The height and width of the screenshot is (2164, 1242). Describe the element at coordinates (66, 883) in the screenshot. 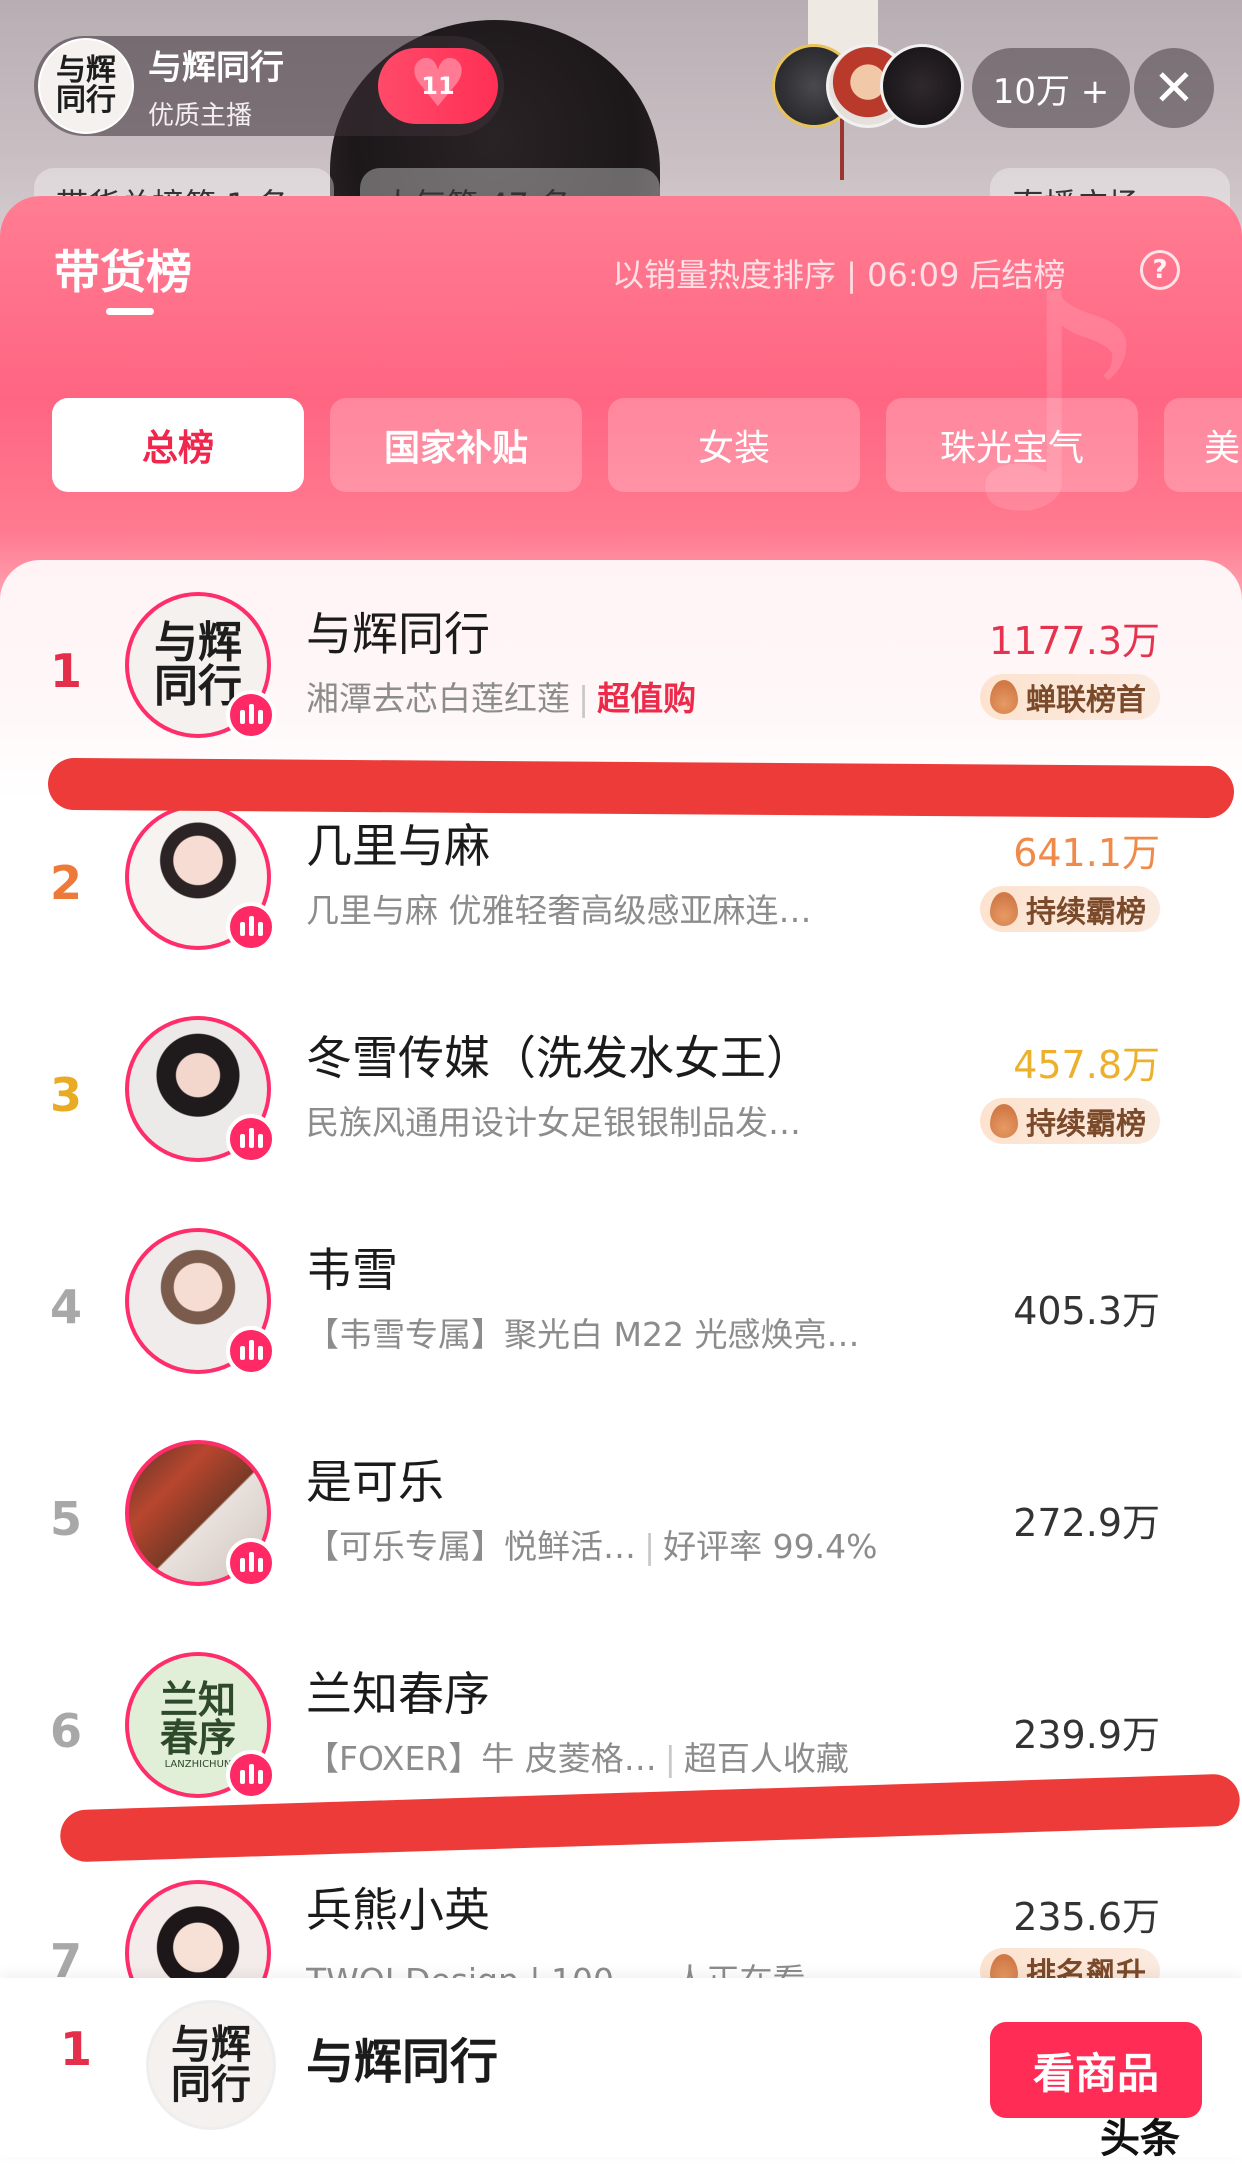

I see `rank-number: 2` at that location.